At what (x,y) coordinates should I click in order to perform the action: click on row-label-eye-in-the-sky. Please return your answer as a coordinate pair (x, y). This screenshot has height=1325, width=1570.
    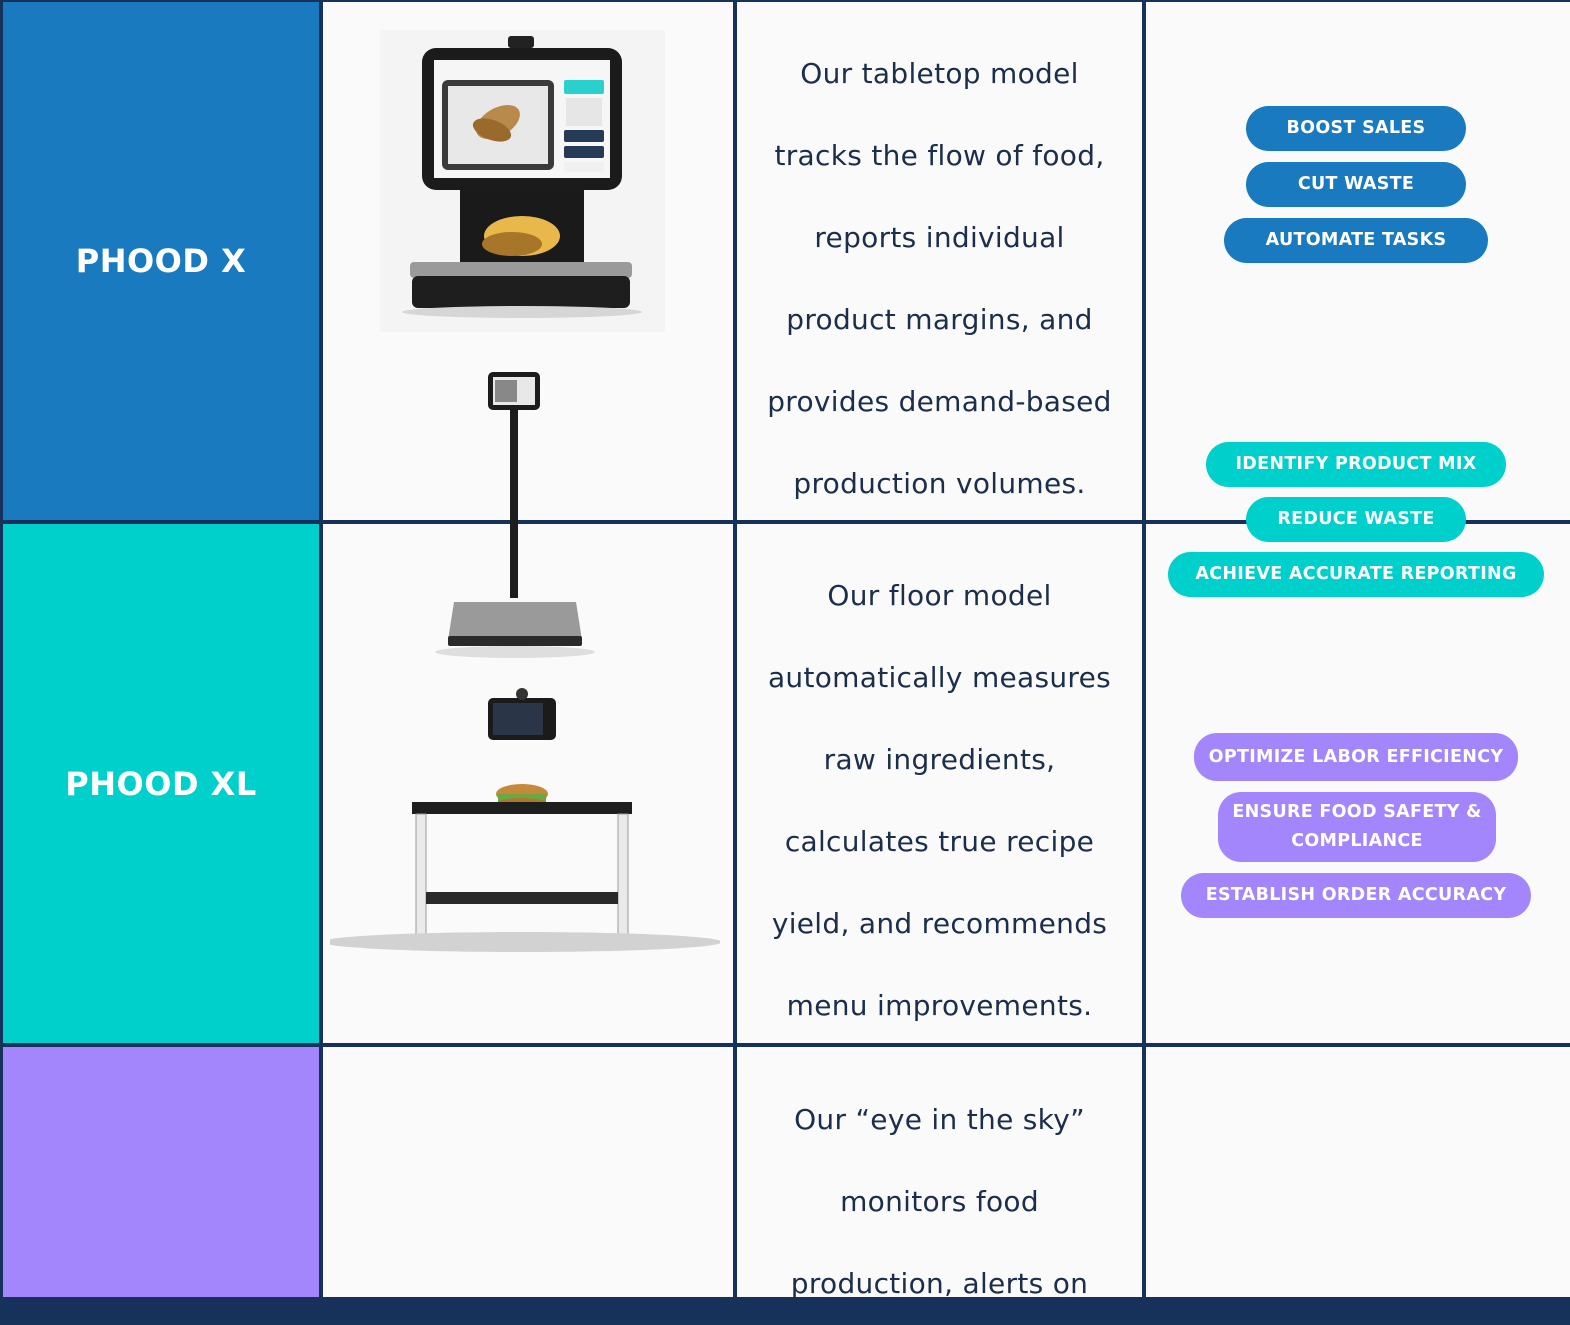
    Looking at the image, I should click on (161, 1172).